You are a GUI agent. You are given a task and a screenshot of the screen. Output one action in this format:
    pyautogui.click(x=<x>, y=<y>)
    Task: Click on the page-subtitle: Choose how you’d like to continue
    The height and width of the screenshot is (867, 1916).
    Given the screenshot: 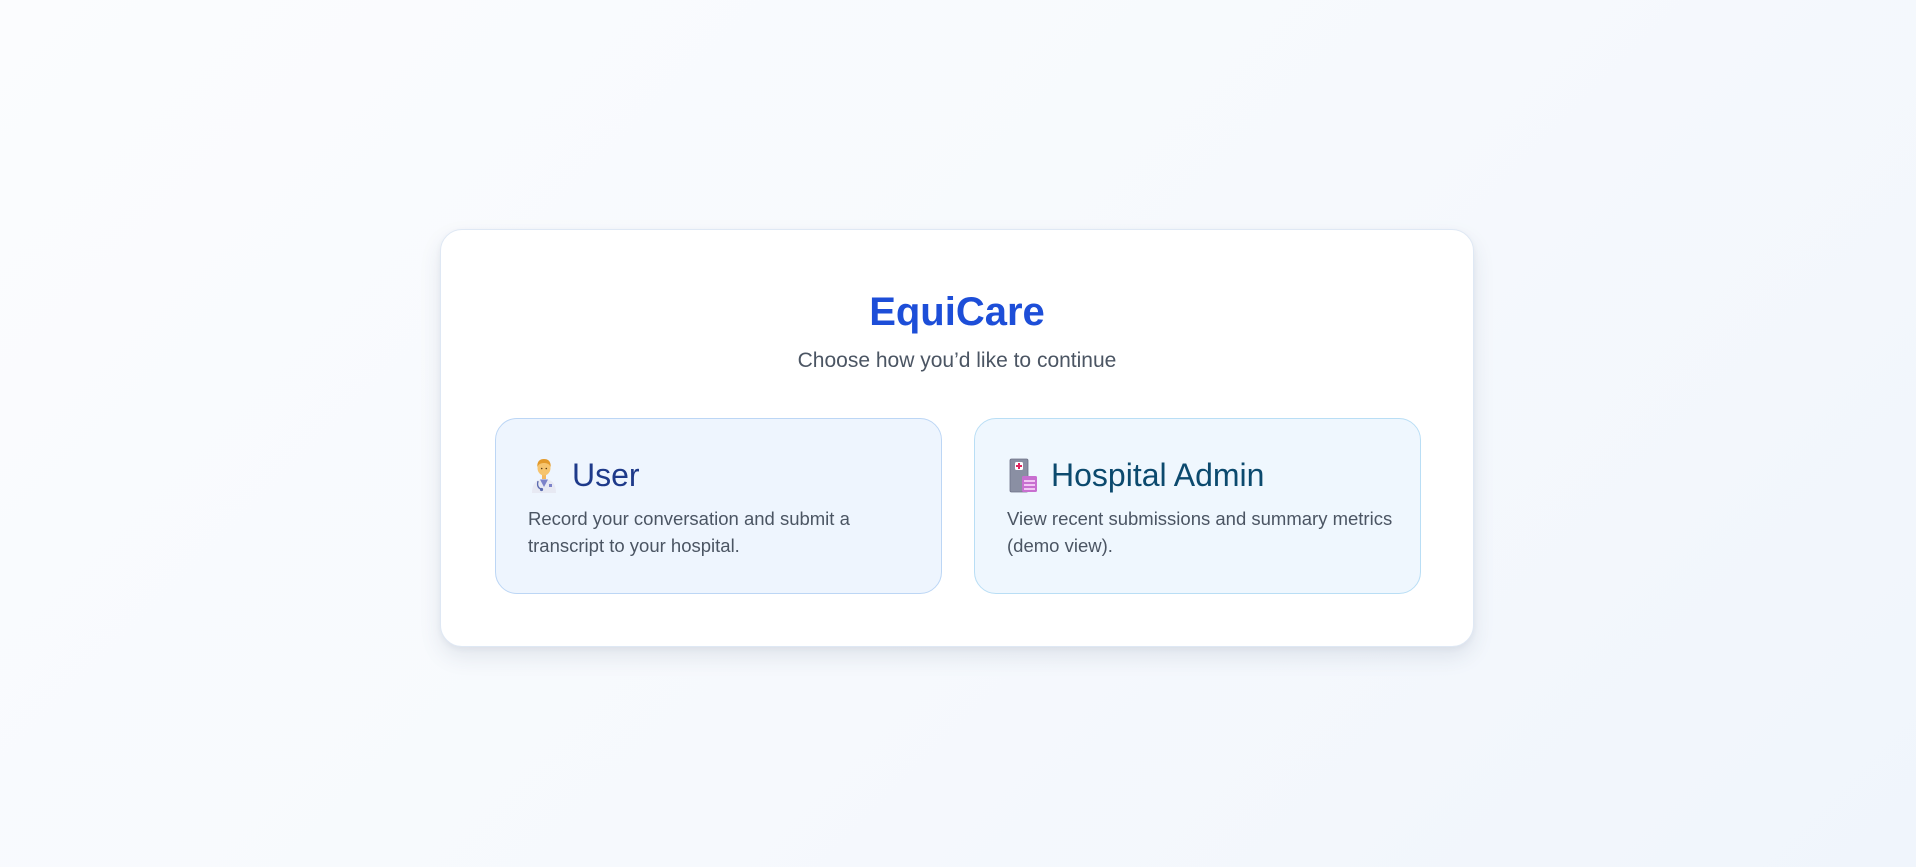 What is the action you would take?
    pyautogui.click(x=957, y=360)
    